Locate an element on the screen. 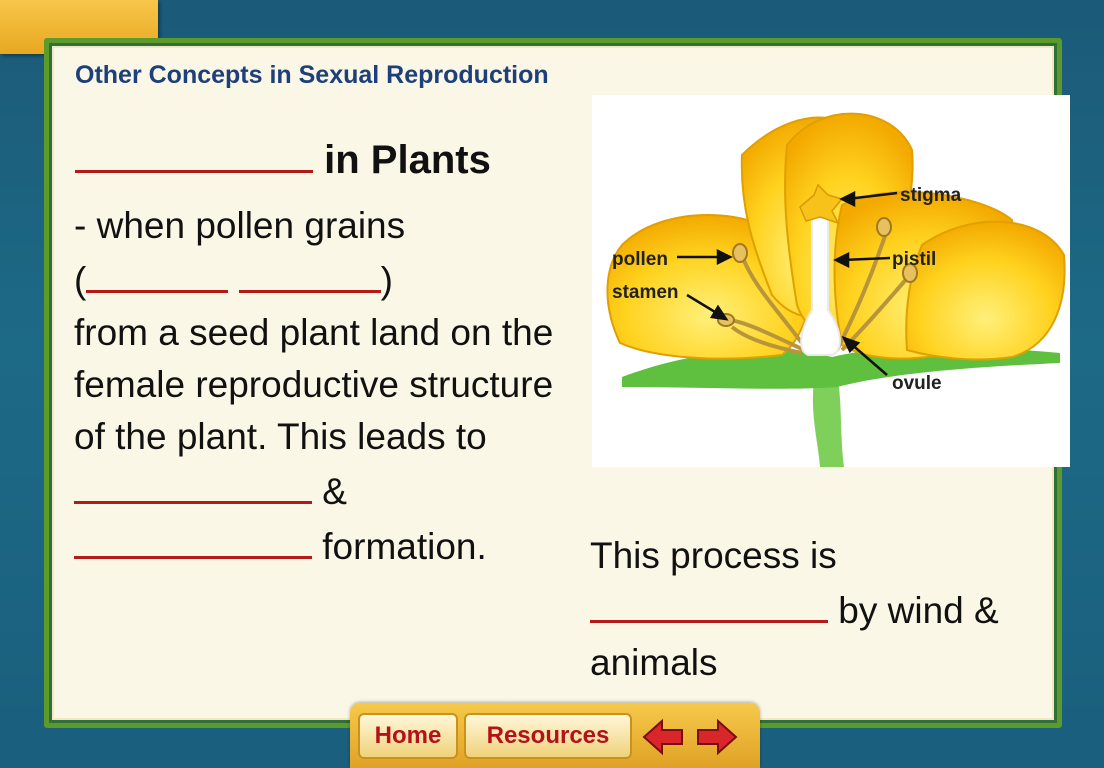 Image resolution: width=1104 pixels, height=768 pixels. fruit-blank is located at coordinates (193, 538).